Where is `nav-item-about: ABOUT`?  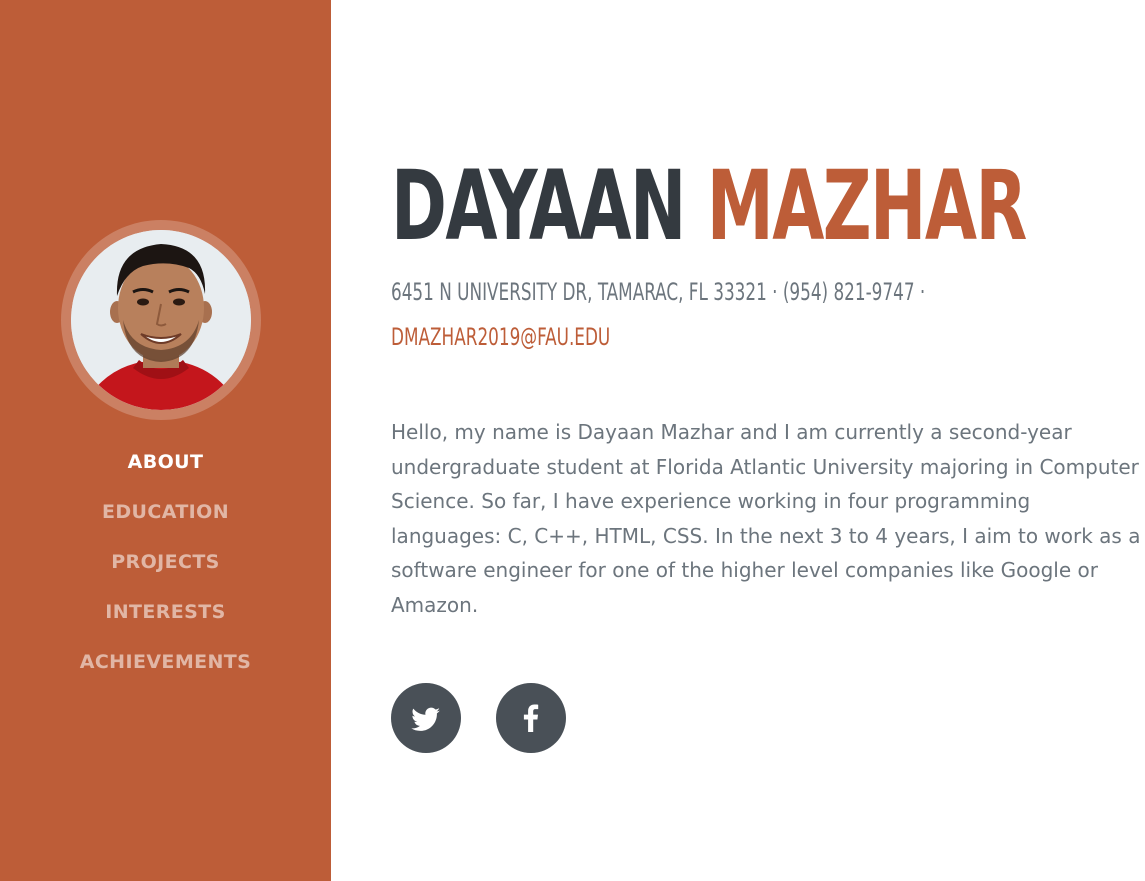 nav-item-about: ABOUT is located at coordinates (165, 472).